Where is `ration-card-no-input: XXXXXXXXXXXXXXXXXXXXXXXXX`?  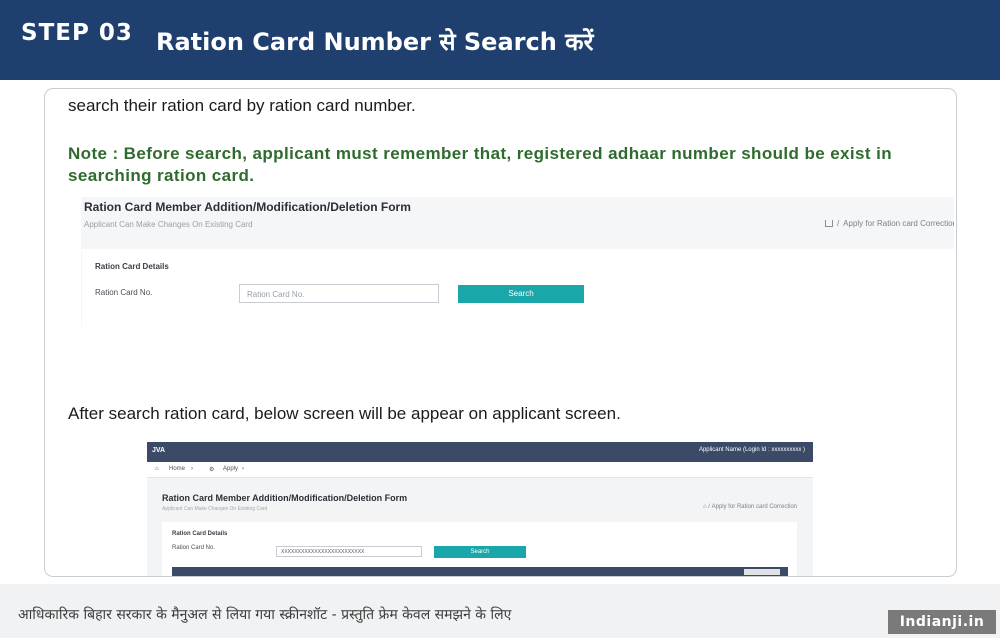
ration-card-no-input: XXXXXXXXXXXXXXXXXXXXXXXXX is located at coordinates (349, 551).